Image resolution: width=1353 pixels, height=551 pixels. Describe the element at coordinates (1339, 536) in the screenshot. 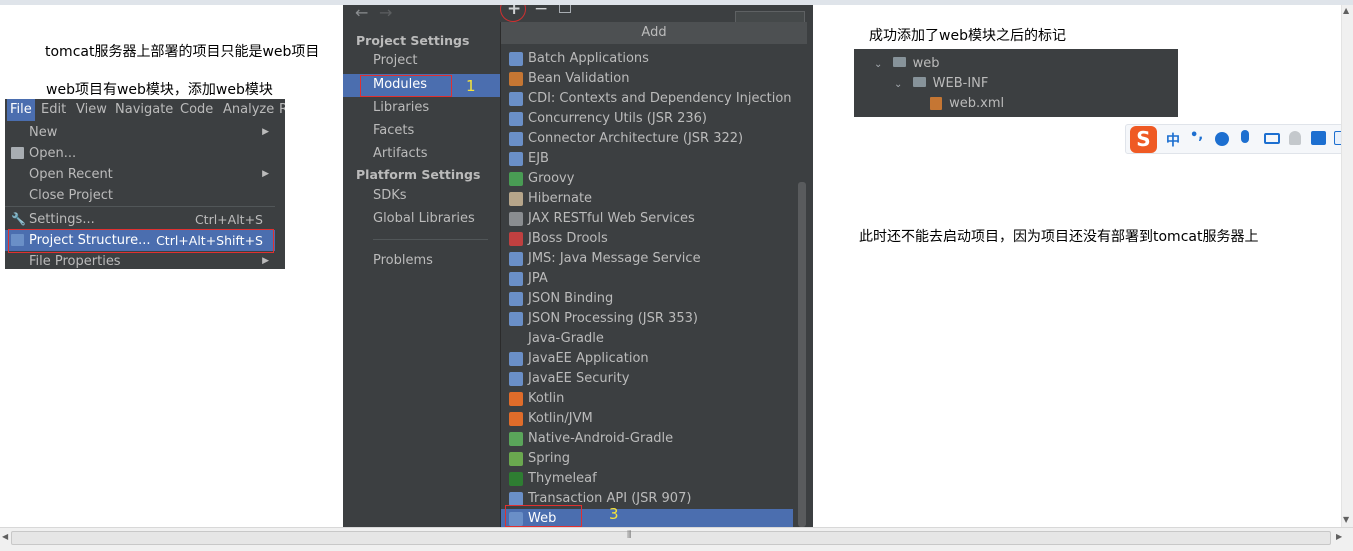

I see `scroll-right-arrow-icon: ▶` at that location.